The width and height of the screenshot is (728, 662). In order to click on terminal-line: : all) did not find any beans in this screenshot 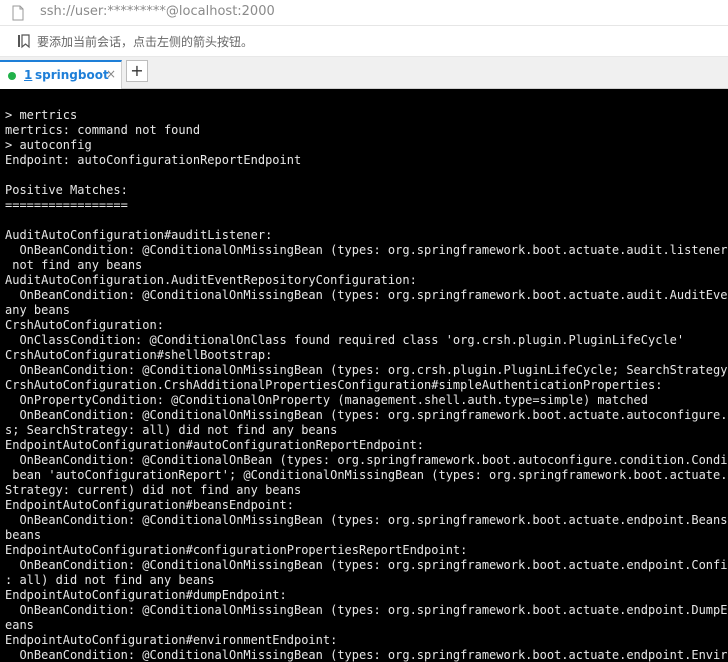, I will do `click(110, 580)`.